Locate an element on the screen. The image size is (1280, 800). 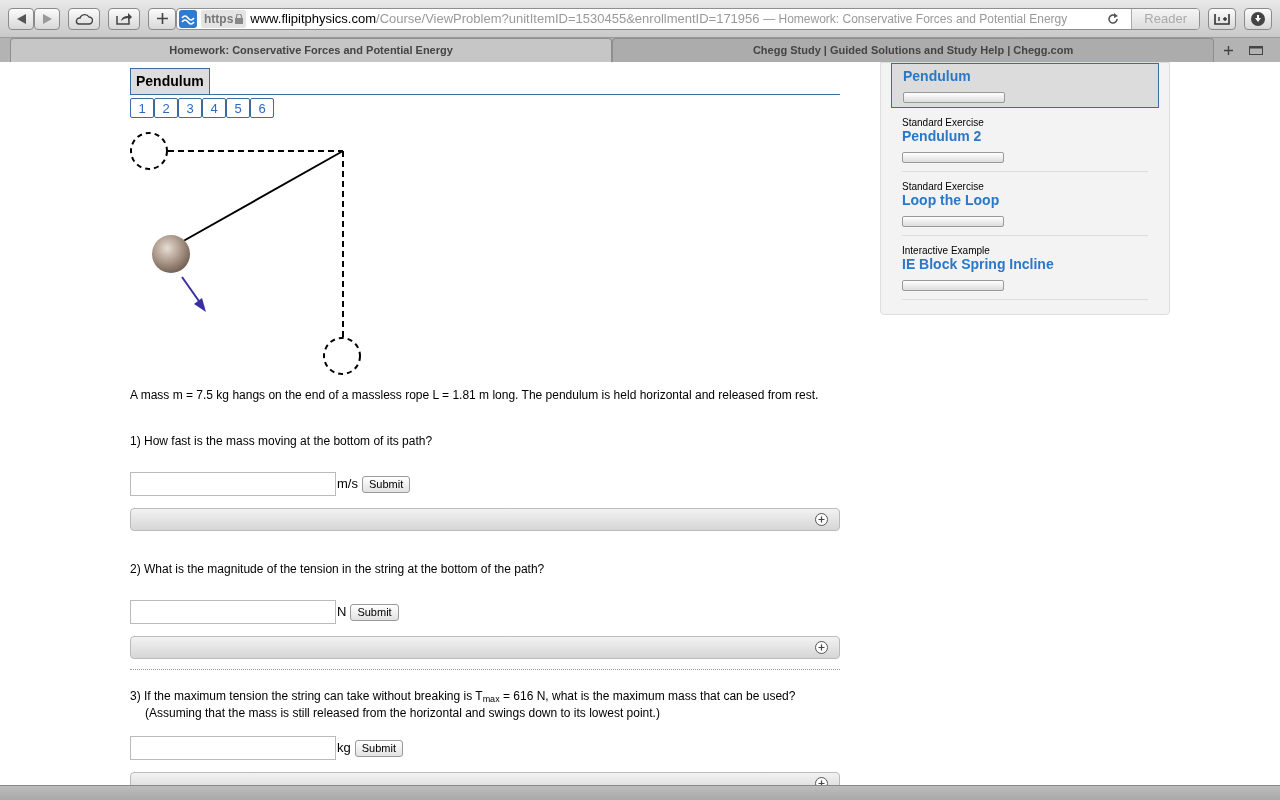
exercise-item: Standard Exercise Loop the Loop is located at coordinates (1025, 204).